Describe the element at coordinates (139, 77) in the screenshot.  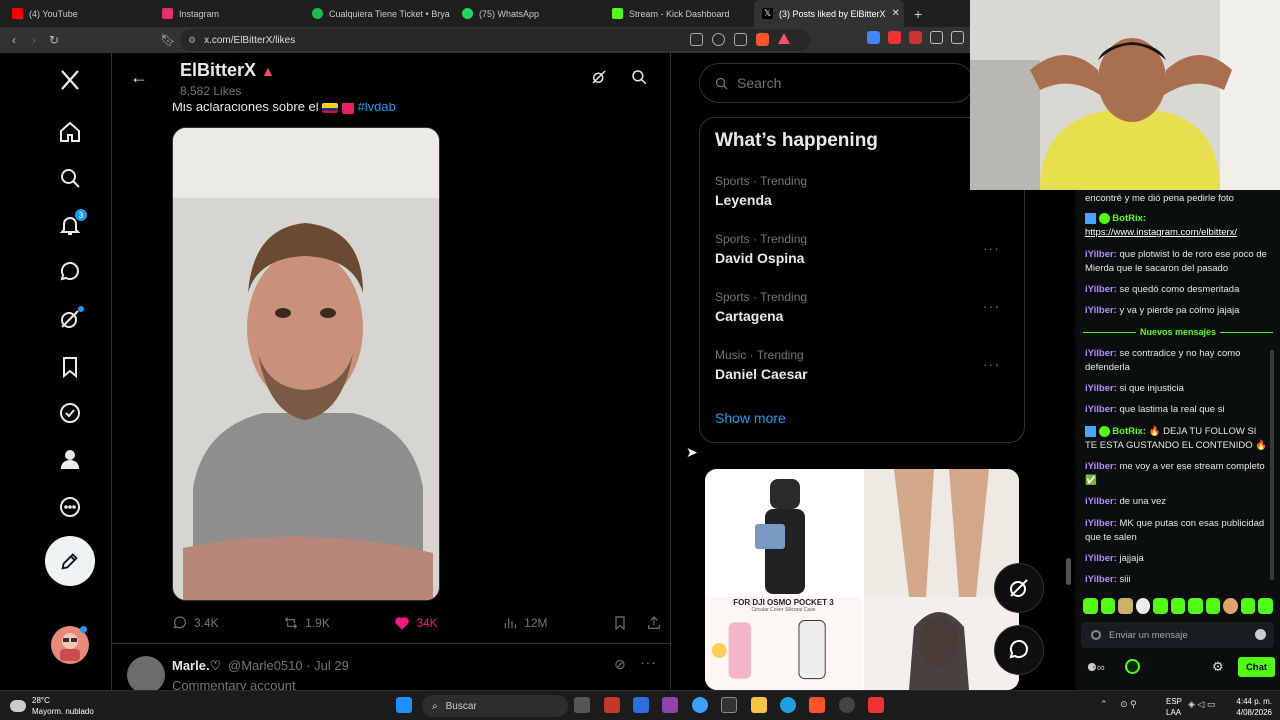
I see `back-arrow-icon: ←` at that location.